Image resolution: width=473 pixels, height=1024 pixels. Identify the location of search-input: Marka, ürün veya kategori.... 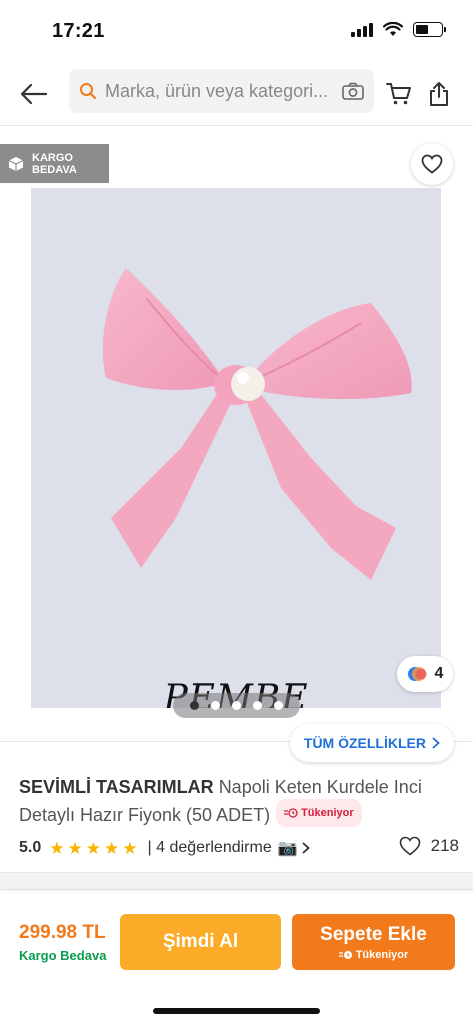
(221, 91).